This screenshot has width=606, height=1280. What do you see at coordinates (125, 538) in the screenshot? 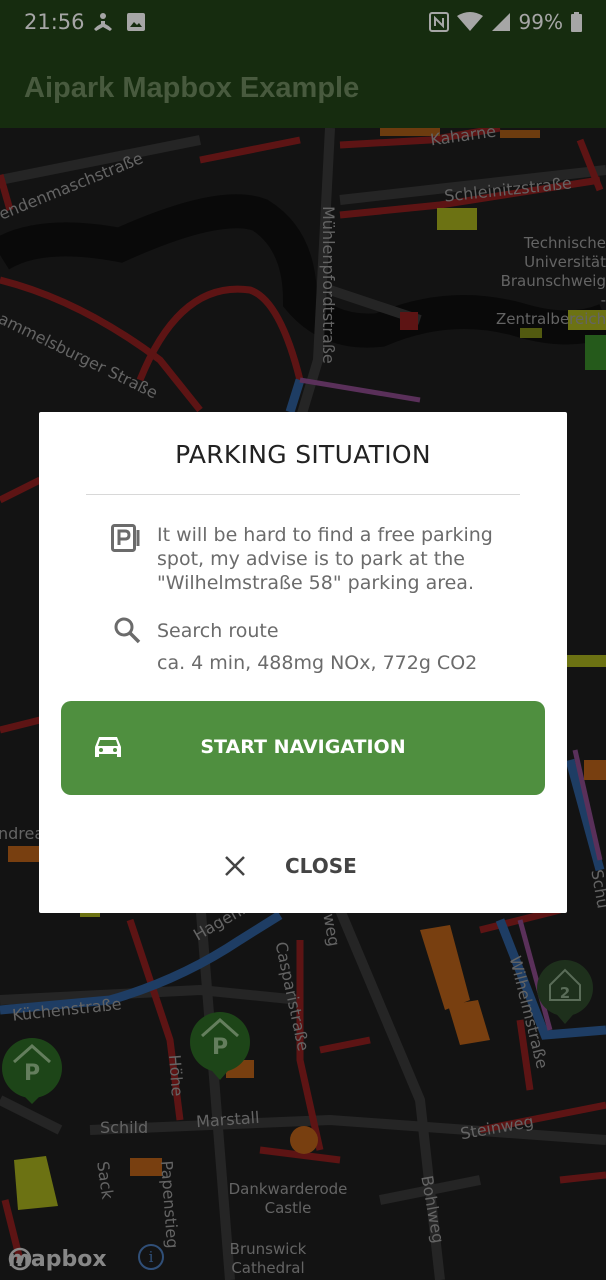
I see `parking-icon` at bounding box center [125, 538].